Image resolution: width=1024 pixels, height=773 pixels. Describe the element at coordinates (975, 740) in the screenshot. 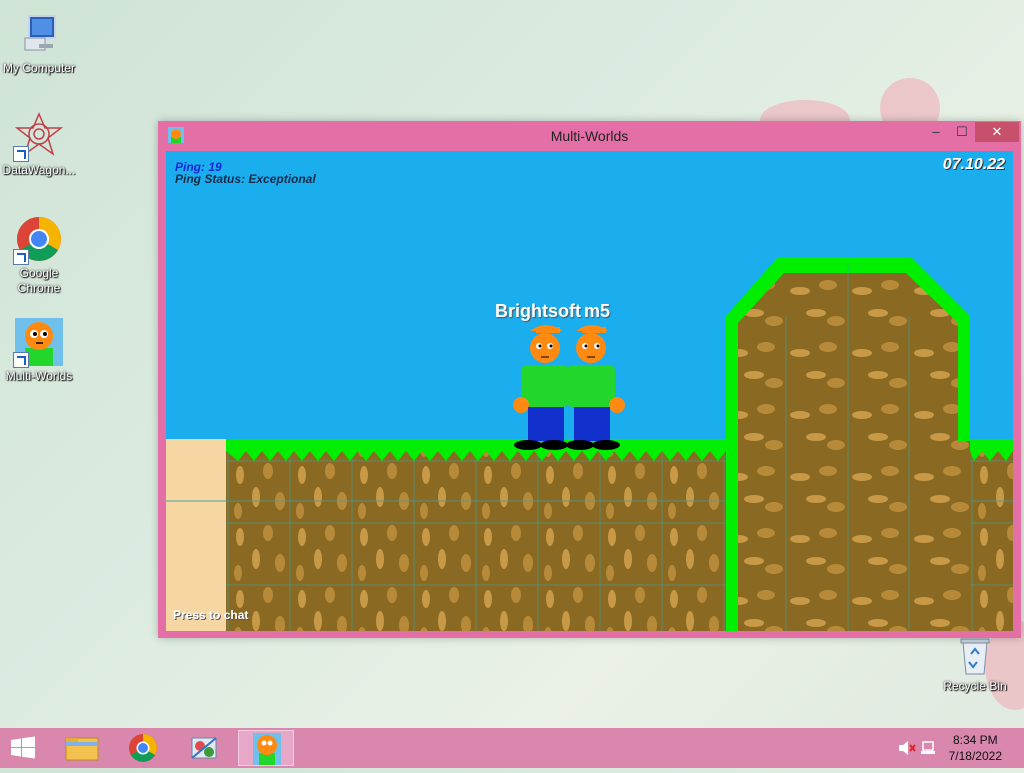

I see `clock-time: 8:34 PM` at that location.